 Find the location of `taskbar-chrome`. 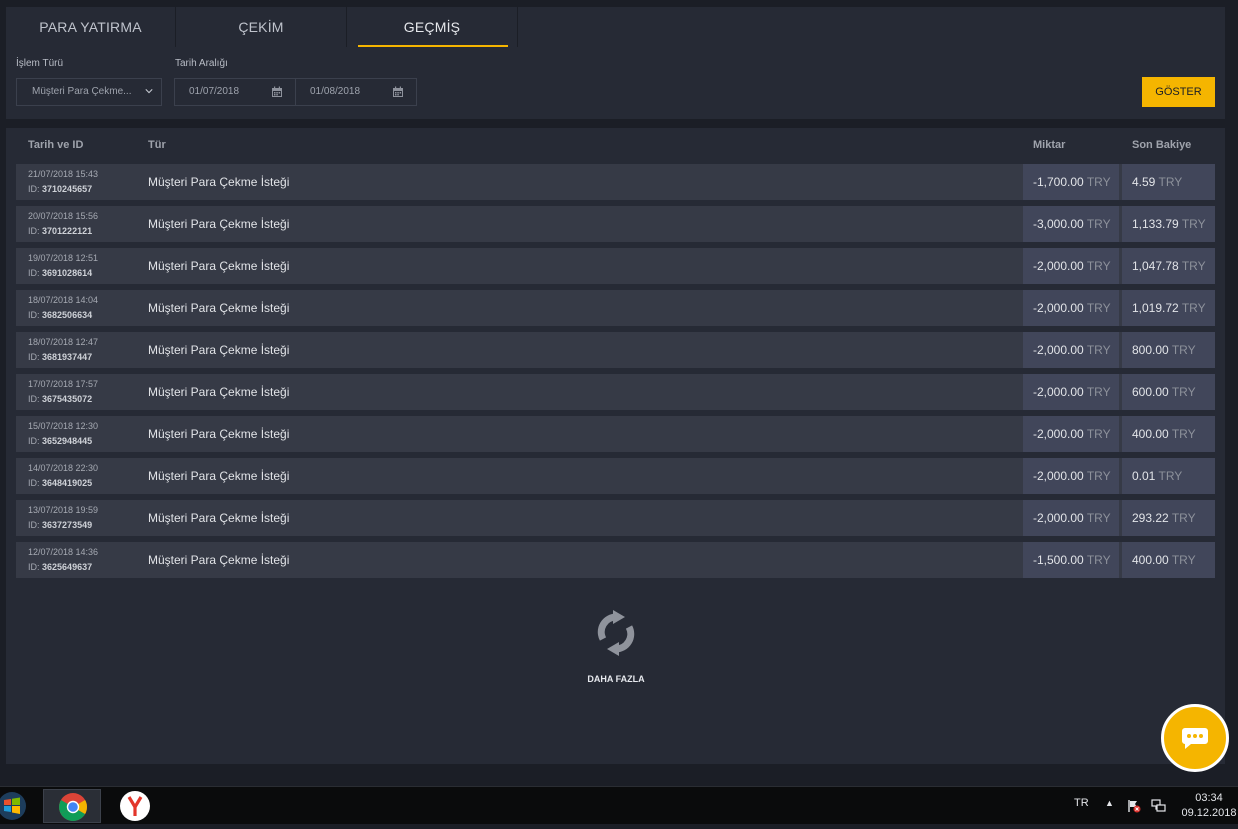

taskbar-chrome is located at coordinates (72, 806).